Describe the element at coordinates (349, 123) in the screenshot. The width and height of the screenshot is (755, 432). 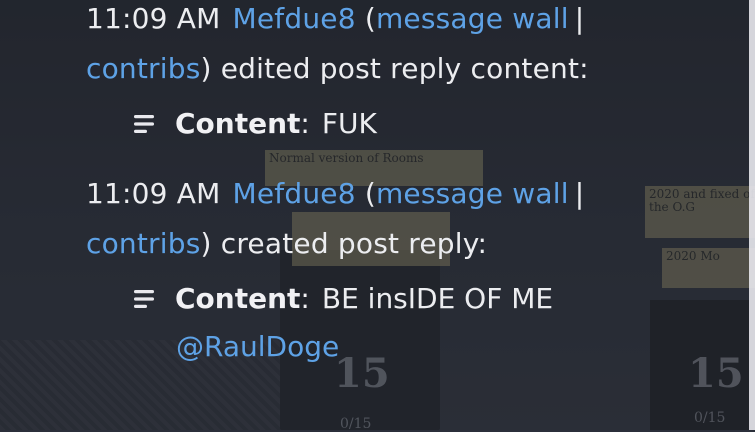
I see `field-value: FUK` at that location.